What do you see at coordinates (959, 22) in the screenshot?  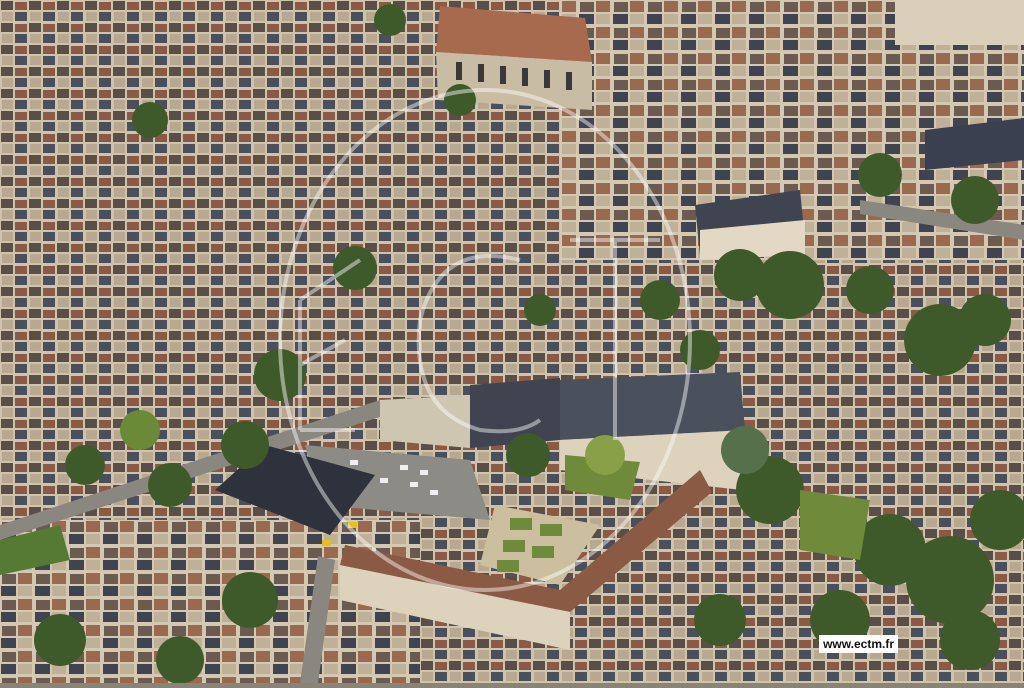 I see `palace-northeast` at bounding box center [959, 22].